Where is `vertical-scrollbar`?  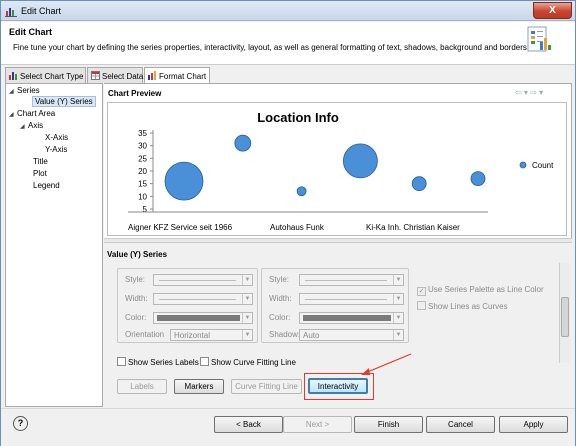 vertical-scrollbar is located at coordinates (564, 313).